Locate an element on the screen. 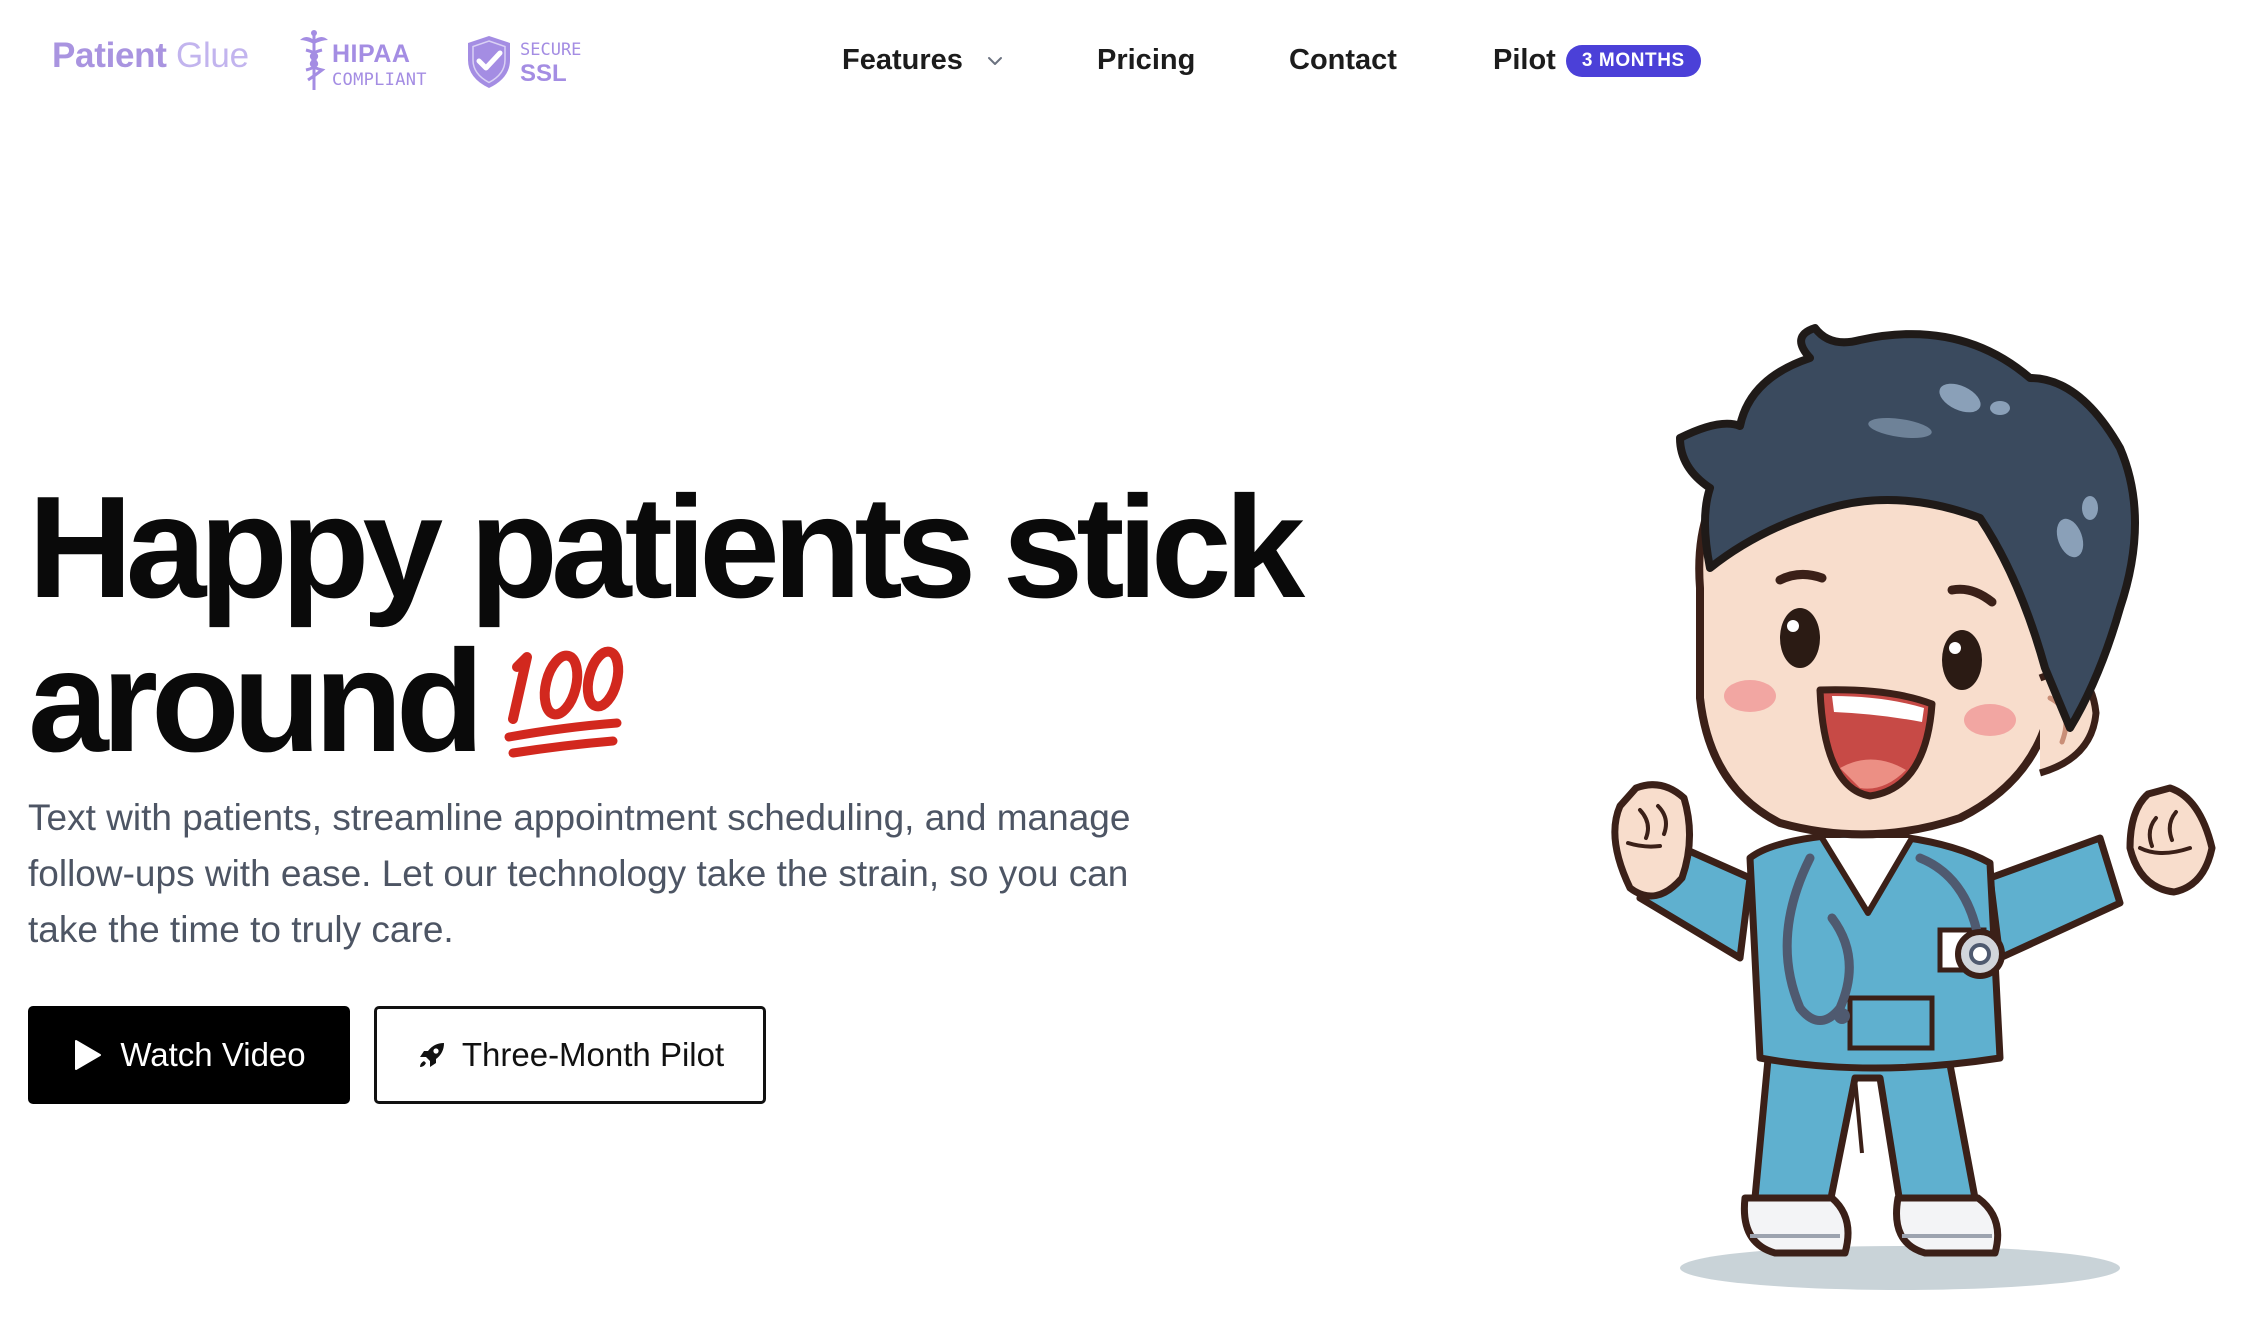  nav-pricing: Pricing is located at coordinates (1146, 60).